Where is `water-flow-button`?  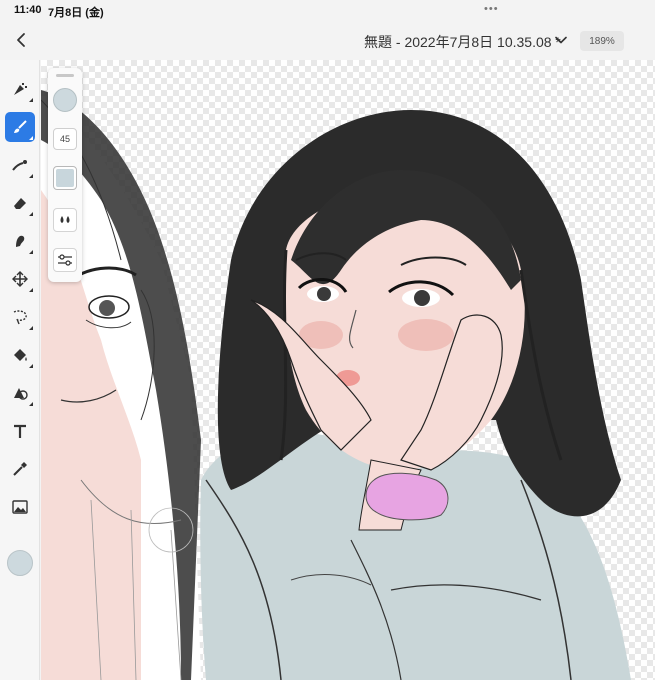 water-flow-button is located at coordinates (65, 220).